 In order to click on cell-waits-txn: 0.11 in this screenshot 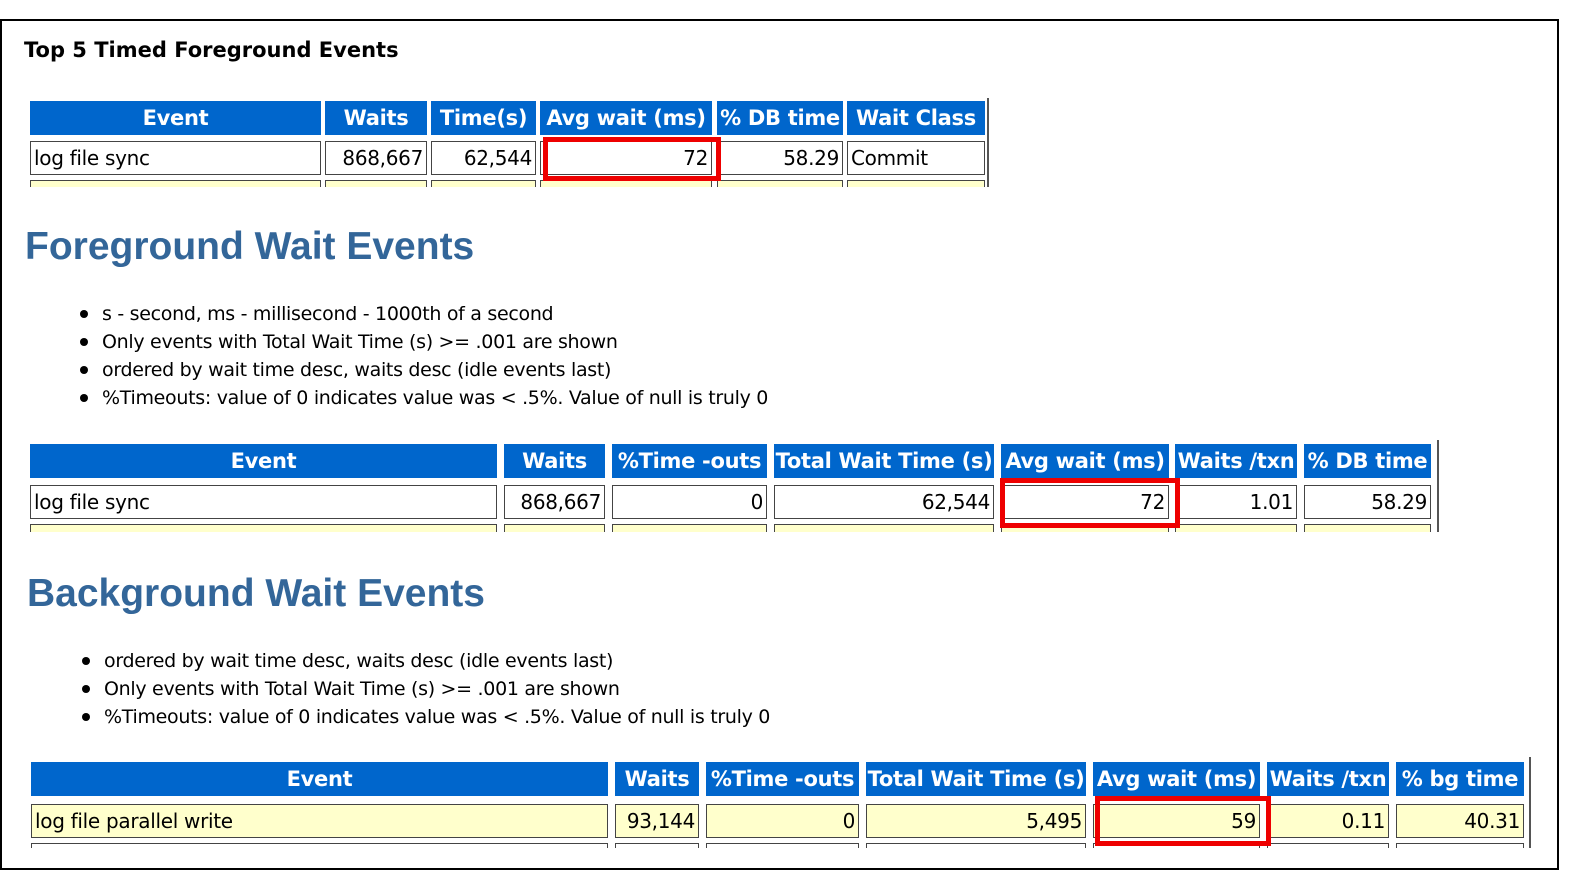, I will do `click(1328, 821)`.